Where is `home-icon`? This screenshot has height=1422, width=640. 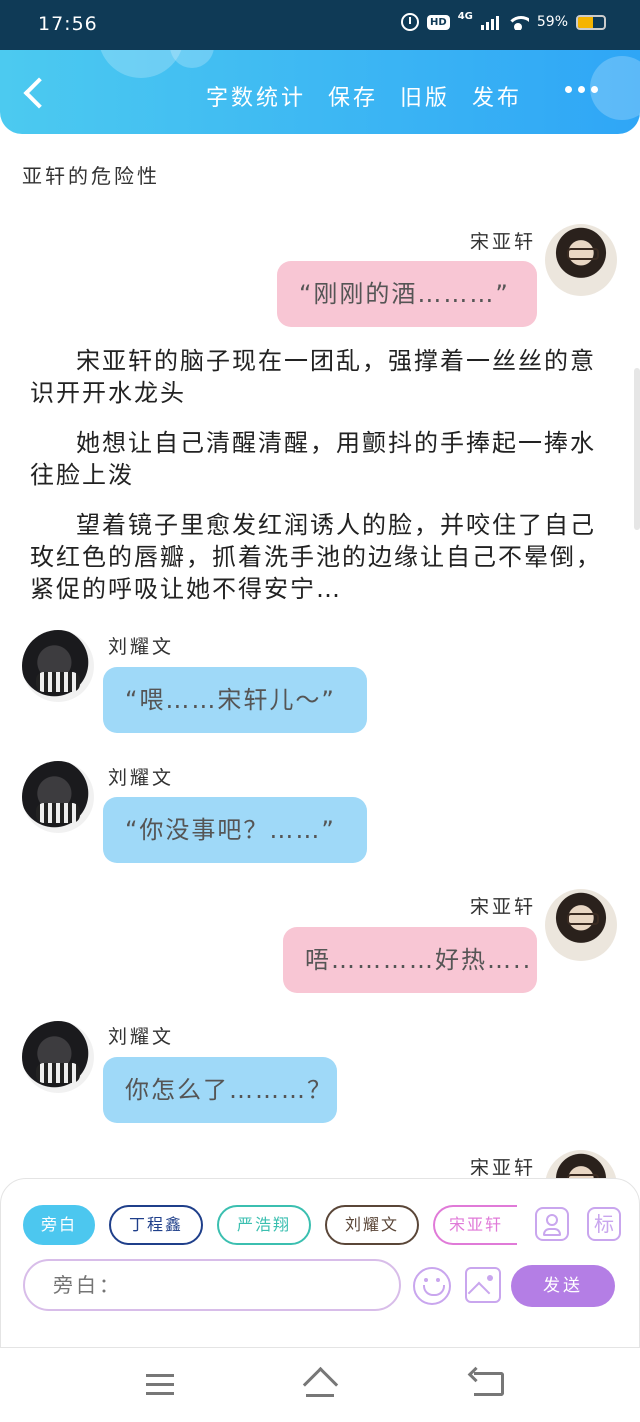 home-icon is located at coordinates (320, 1383).